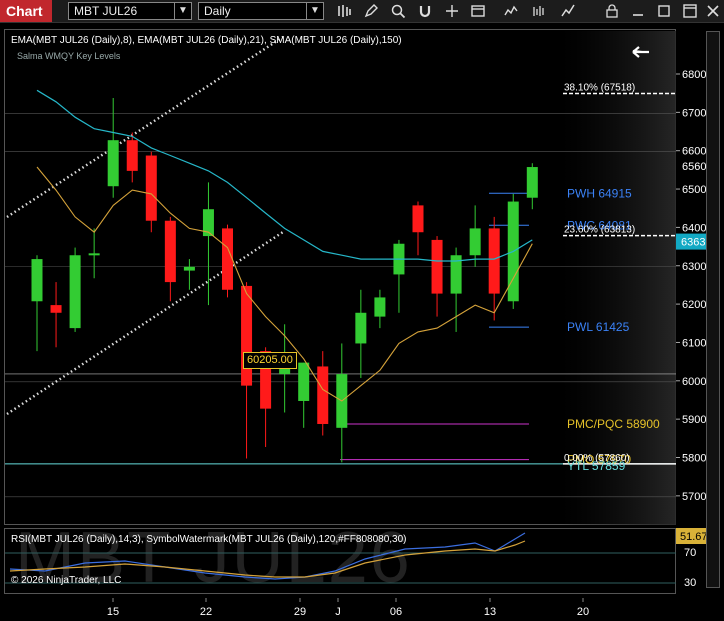  I want to click on pwh-label: PWH 64915, so click(599, 193).